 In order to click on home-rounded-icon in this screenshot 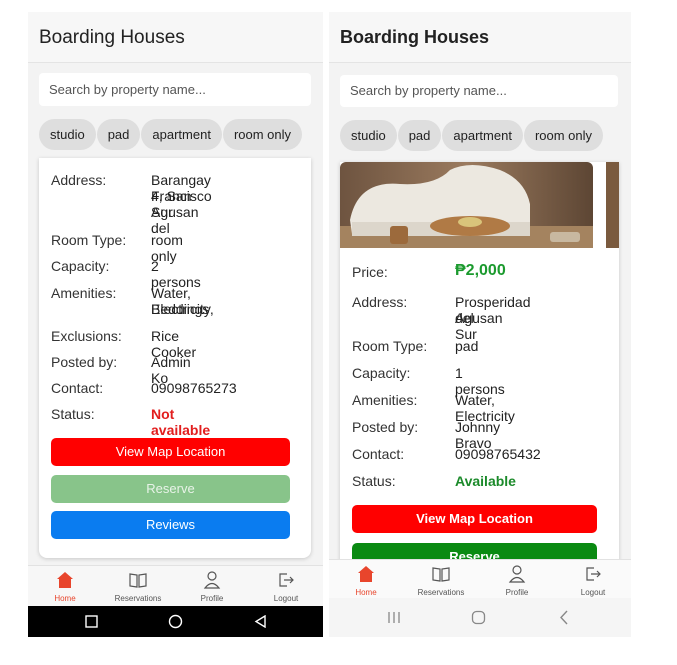, I will do `click(478, 617)`.